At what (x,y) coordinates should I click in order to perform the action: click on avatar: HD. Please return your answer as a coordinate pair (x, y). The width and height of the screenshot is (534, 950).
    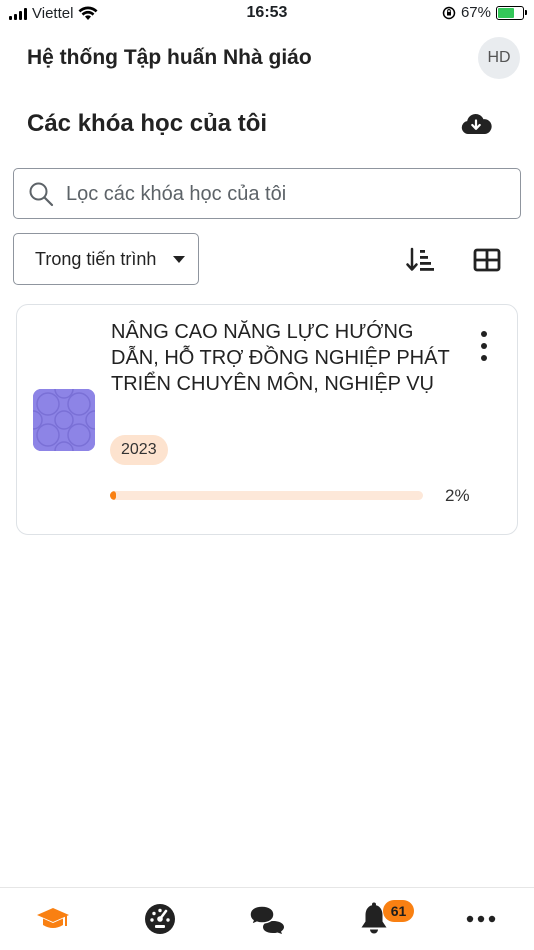
    Looking at the image, I should click on (499, 58).